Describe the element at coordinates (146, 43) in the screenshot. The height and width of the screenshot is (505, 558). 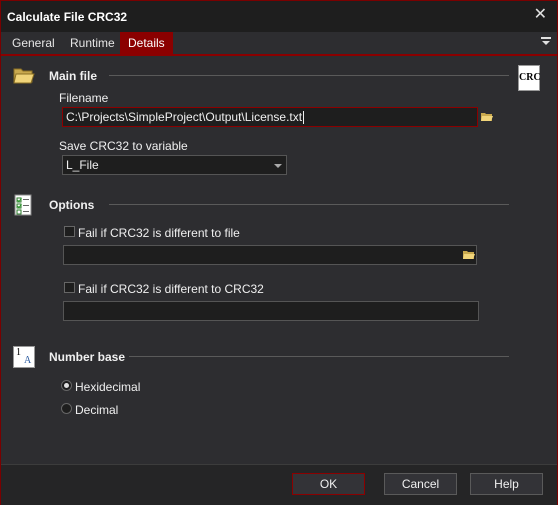
I see `tab-details: Details` at that location.